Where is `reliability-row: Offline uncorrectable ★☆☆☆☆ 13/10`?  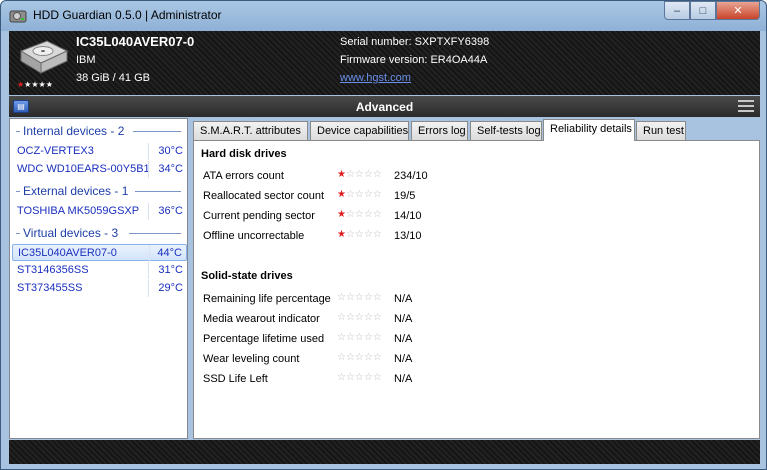 reliability-row: Offline uncorrectable ★☆☆☆☆ 13/10 is located at coordinates (403, 237).